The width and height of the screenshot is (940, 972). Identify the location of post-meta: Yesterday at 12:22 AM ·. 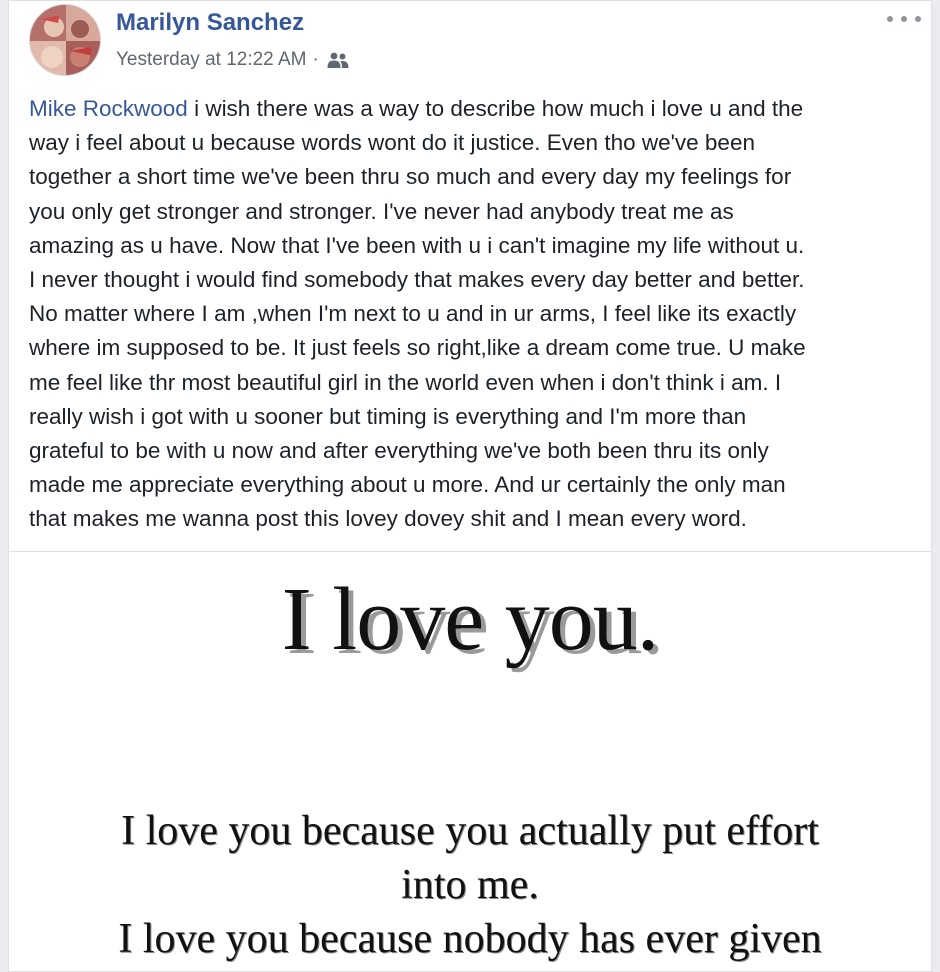
(233, 60).